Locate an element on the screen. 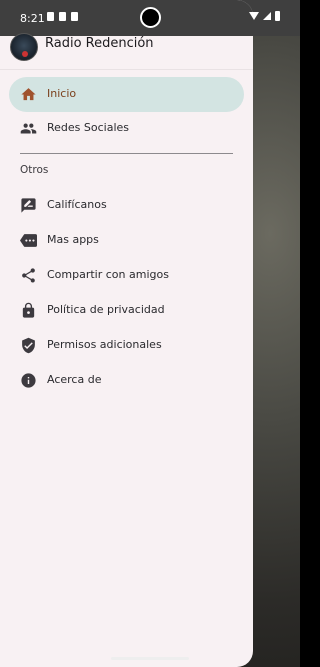  wifi-icon is located at coordinates (254, 16).